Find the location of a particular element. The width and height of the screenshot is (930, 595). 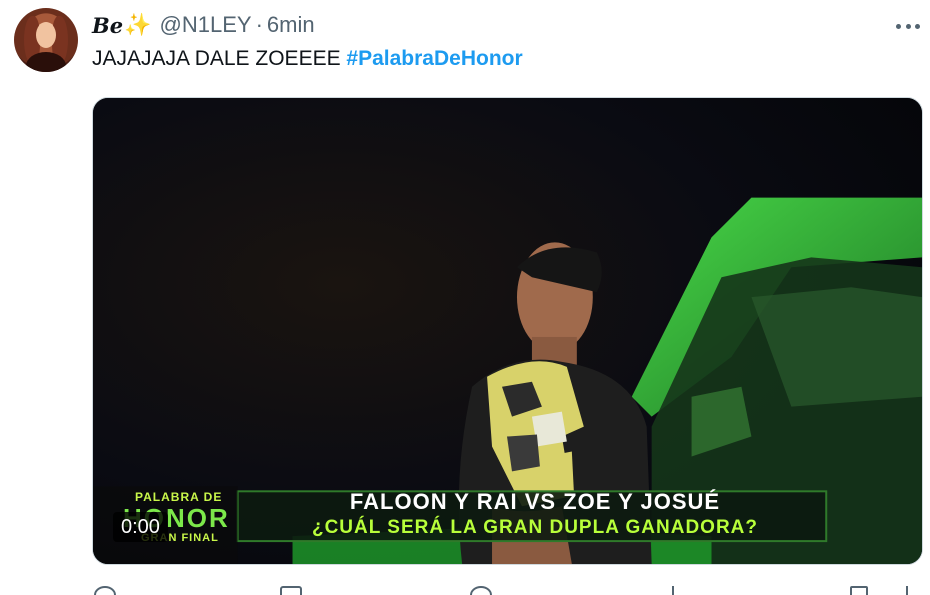

avatar-face is located at coordinates (46, 35).